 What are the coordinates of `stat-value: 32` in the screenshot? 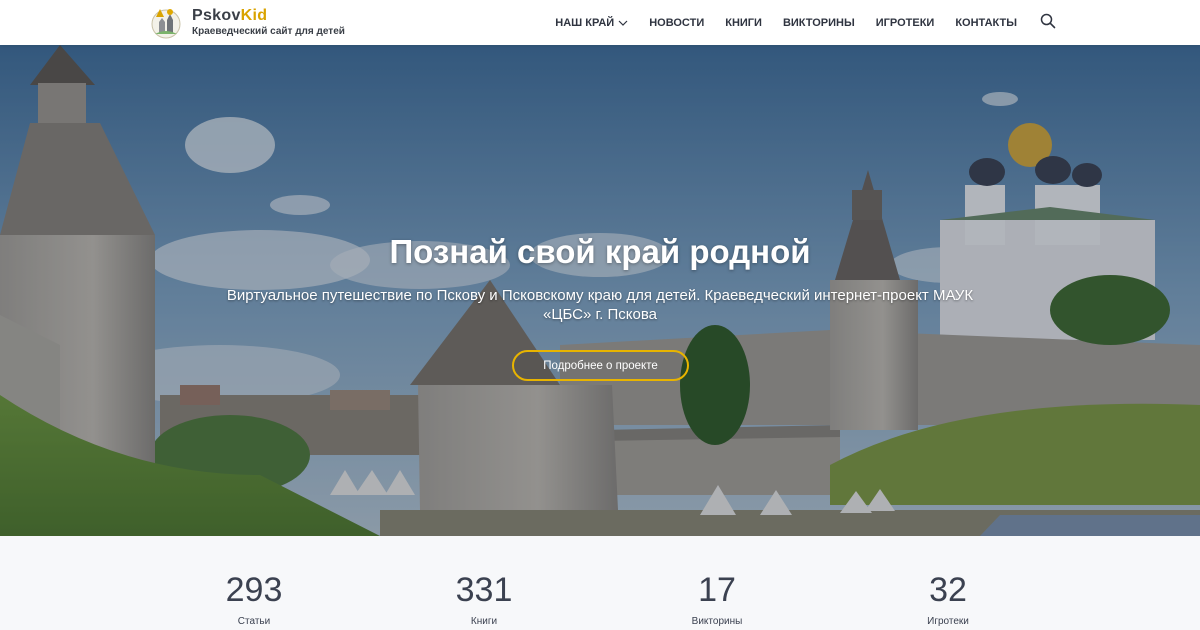 It's located at (948, 590).